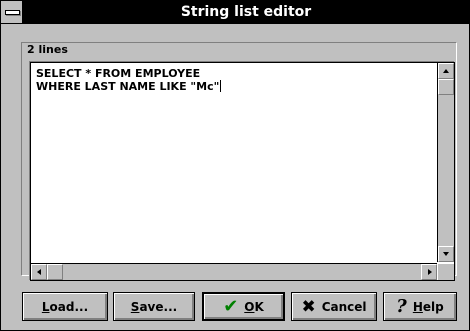  What do you see at coordinates (446, 87) in the screenshot?
I see `vertical-scroll-thumb` at bounding box center [446, 87].